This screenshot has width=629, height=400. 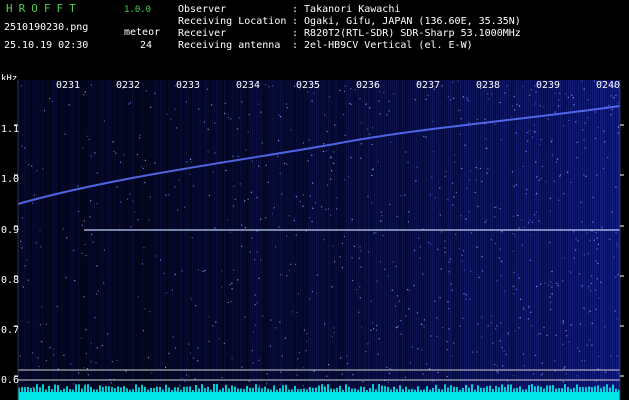 I want to click on time-tick-label: 0234, so click(x=248, y=85).